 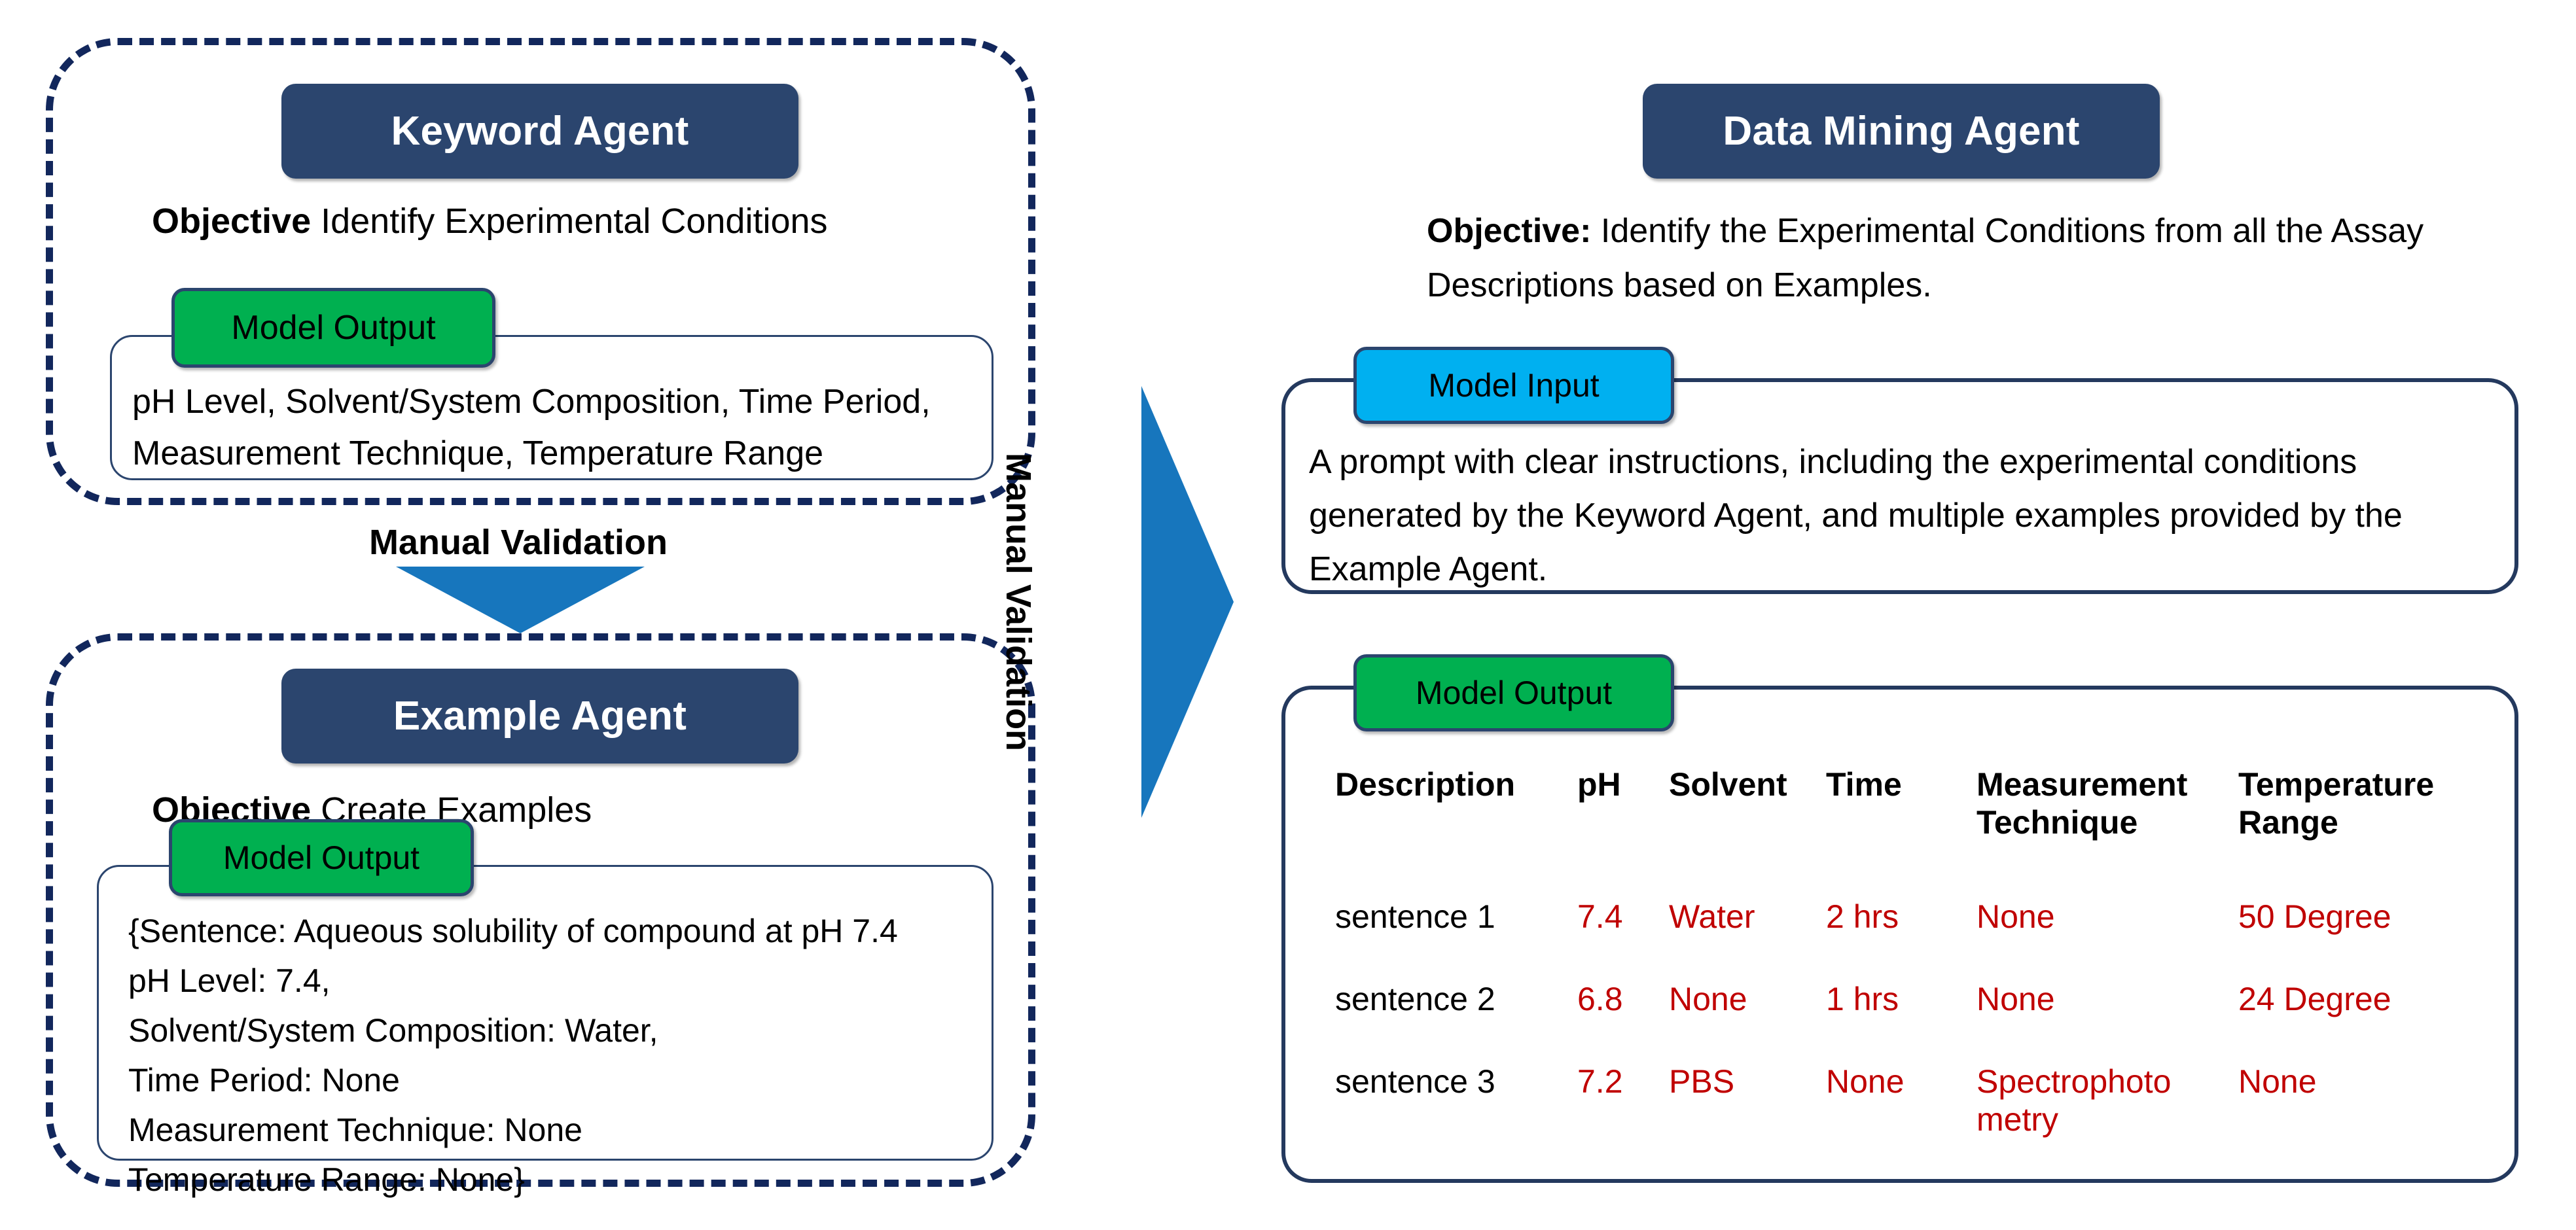 I want to click on keyword-agent-output-badge: Model Output, so click(x=333, y=328).